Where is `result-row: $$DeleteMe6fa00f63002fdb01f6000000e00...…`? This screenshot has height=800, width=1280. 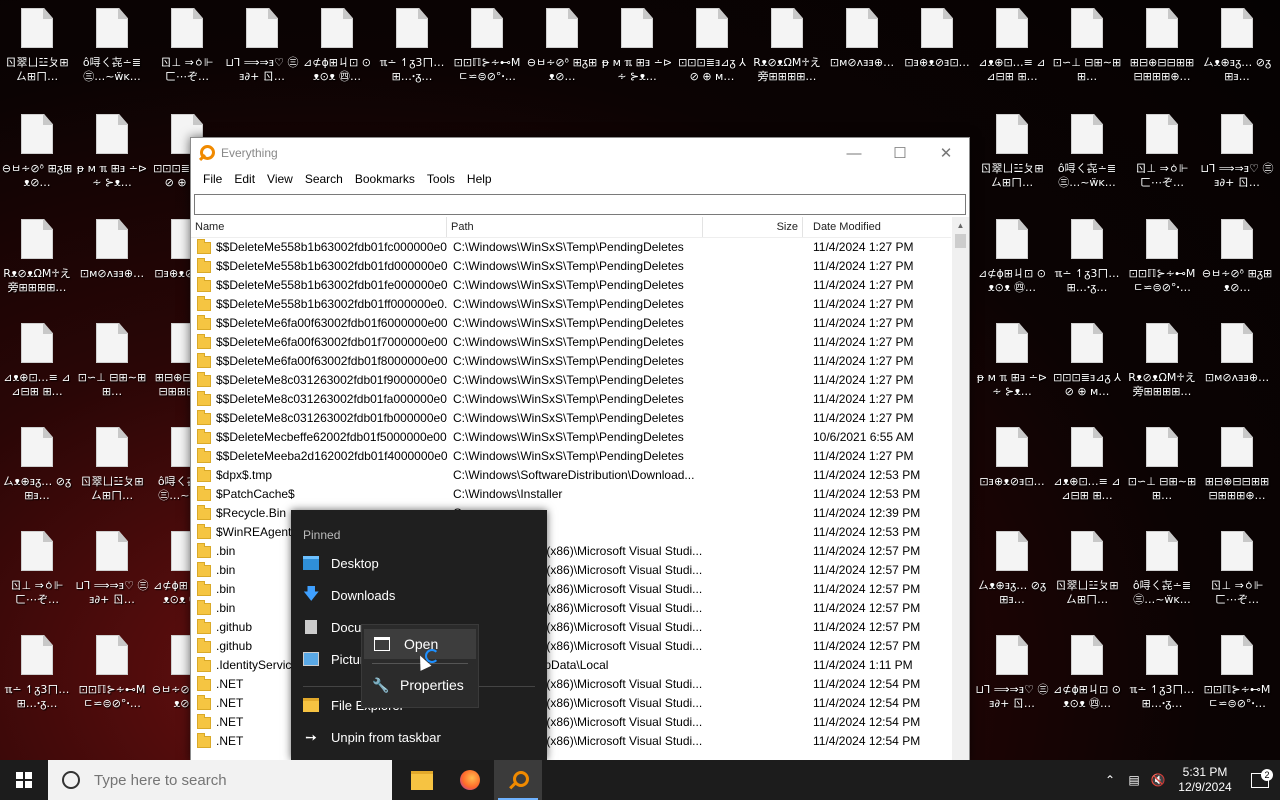 result-row: $$DeleteMe6fa00f63002fdb01f6000000e00...… is located at coordinates (571, 323).